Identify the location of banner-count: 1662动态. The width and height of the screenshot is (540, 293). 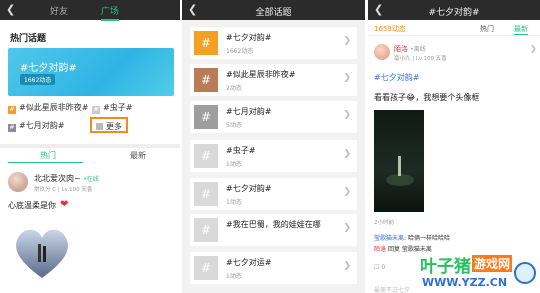
(38, 79).